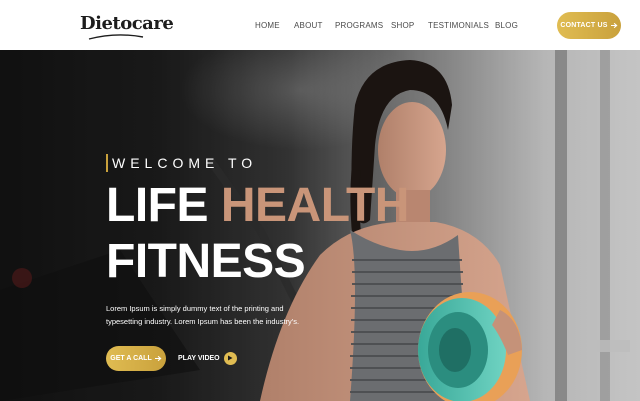 This screenshot has height=401, width=640. I want to click on get-a-call-label: GET A CALL, so click(131, 358).